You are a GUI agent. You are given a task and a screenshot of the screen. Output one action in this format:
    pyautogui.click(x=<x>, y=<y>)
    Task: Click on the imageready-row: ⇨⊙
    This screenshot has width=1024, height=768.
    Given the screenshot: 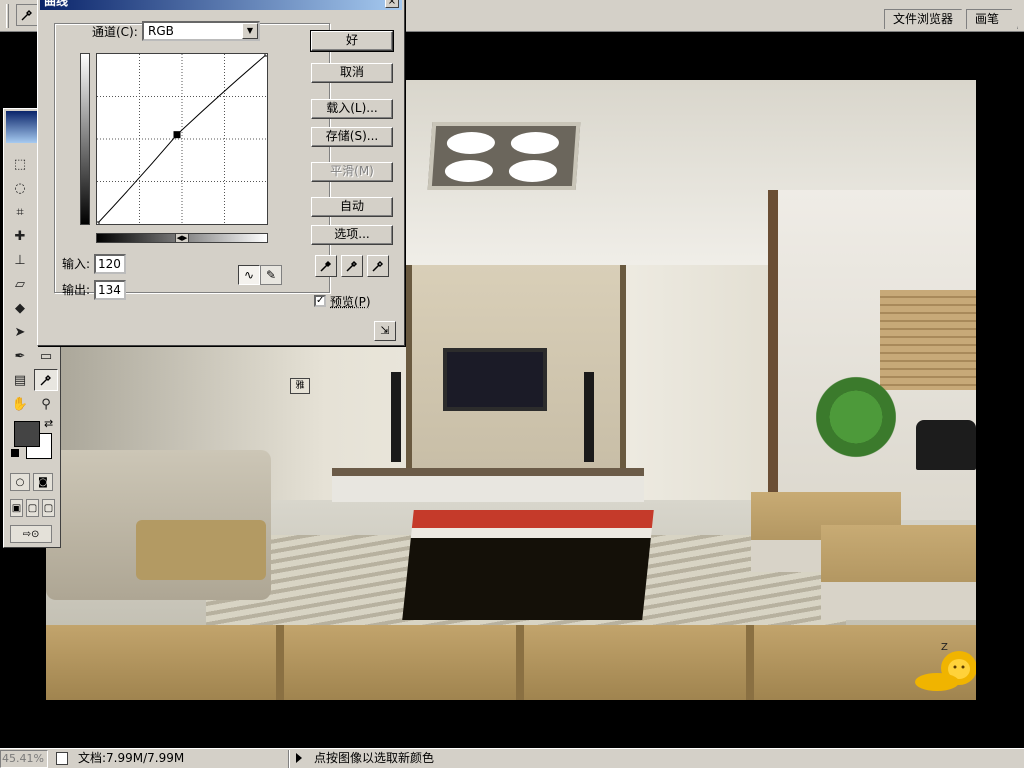 What is the action you would take?
    pyautogui.click(x=31, y=534)
    